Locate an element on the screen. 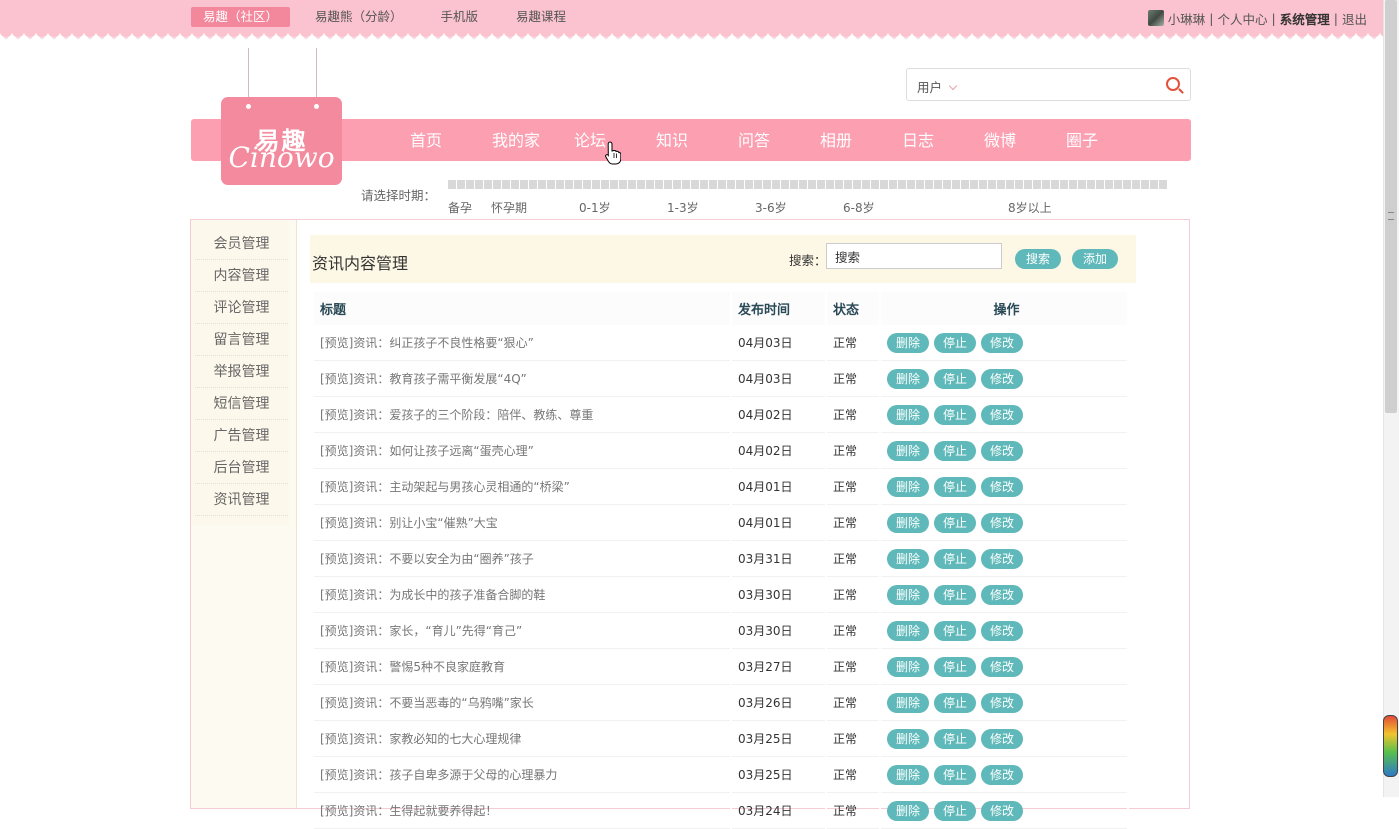 The height and width of the screenshot is (829, 1399). news-title-link: [预览]资讯：爱孩子的三个阶段：陪伴、教练、尊重 is located at coordinates (523, 414).